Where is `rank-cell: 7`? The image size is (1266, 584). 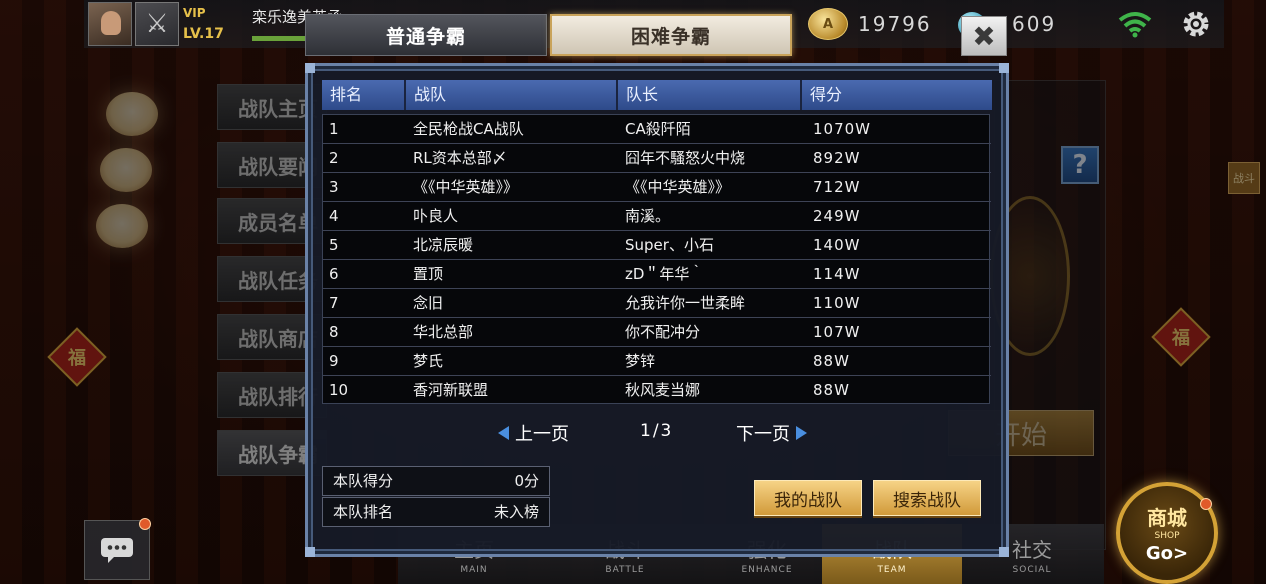 rank-cell: 7 is located at coordinates (334, 303).